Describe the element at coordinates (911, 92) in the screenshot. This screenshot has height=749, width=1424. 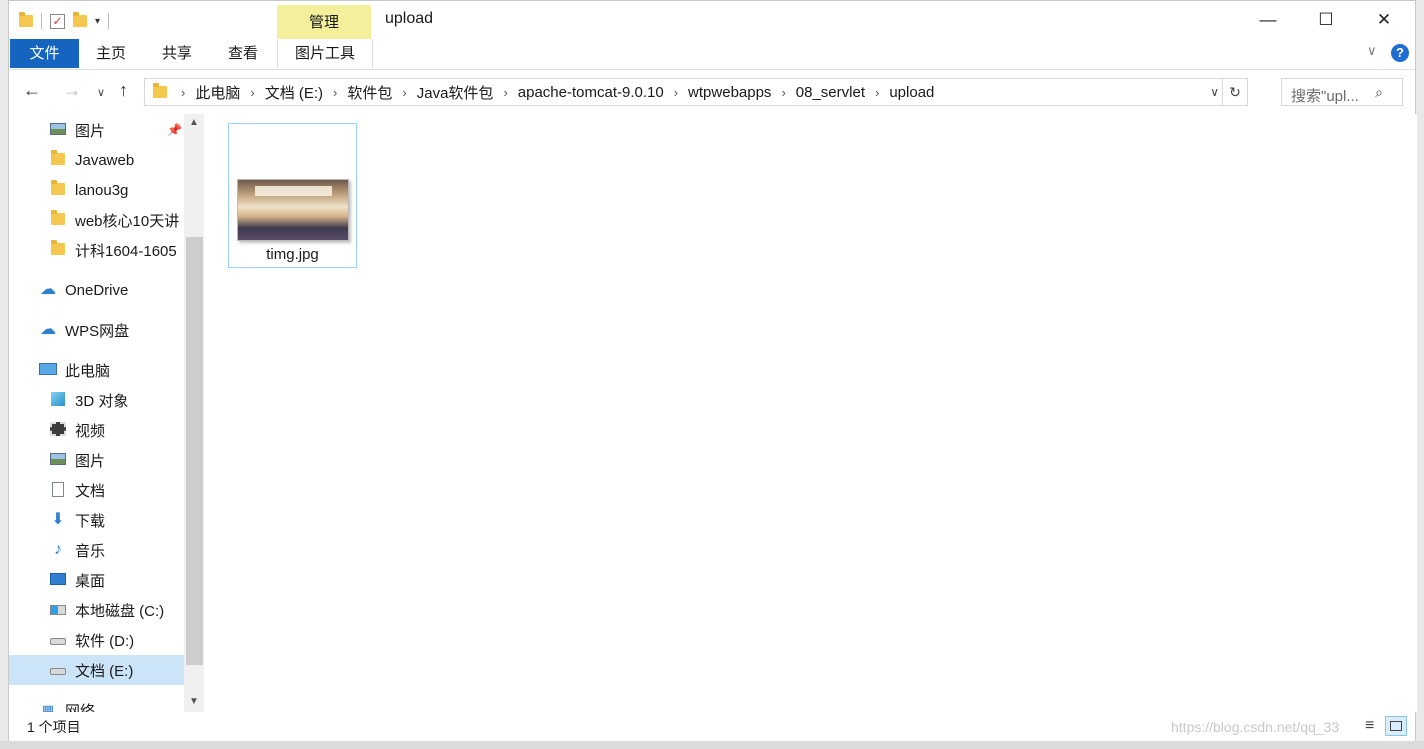
I see `breadcrumb-upload: upload` at that location.